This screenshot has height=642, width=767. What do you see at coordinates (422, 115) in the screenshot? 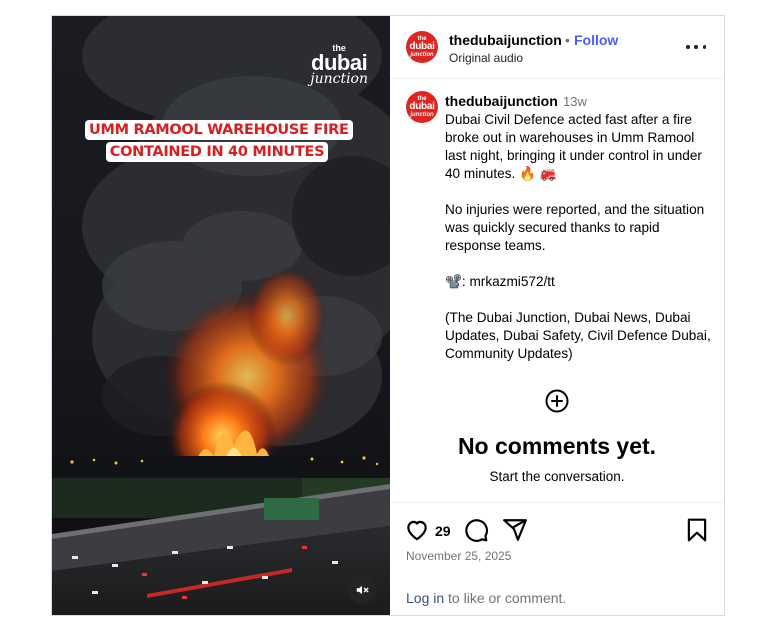
I see `caption-avatar-text-bottom: junction` at bounding box center [422, 115].